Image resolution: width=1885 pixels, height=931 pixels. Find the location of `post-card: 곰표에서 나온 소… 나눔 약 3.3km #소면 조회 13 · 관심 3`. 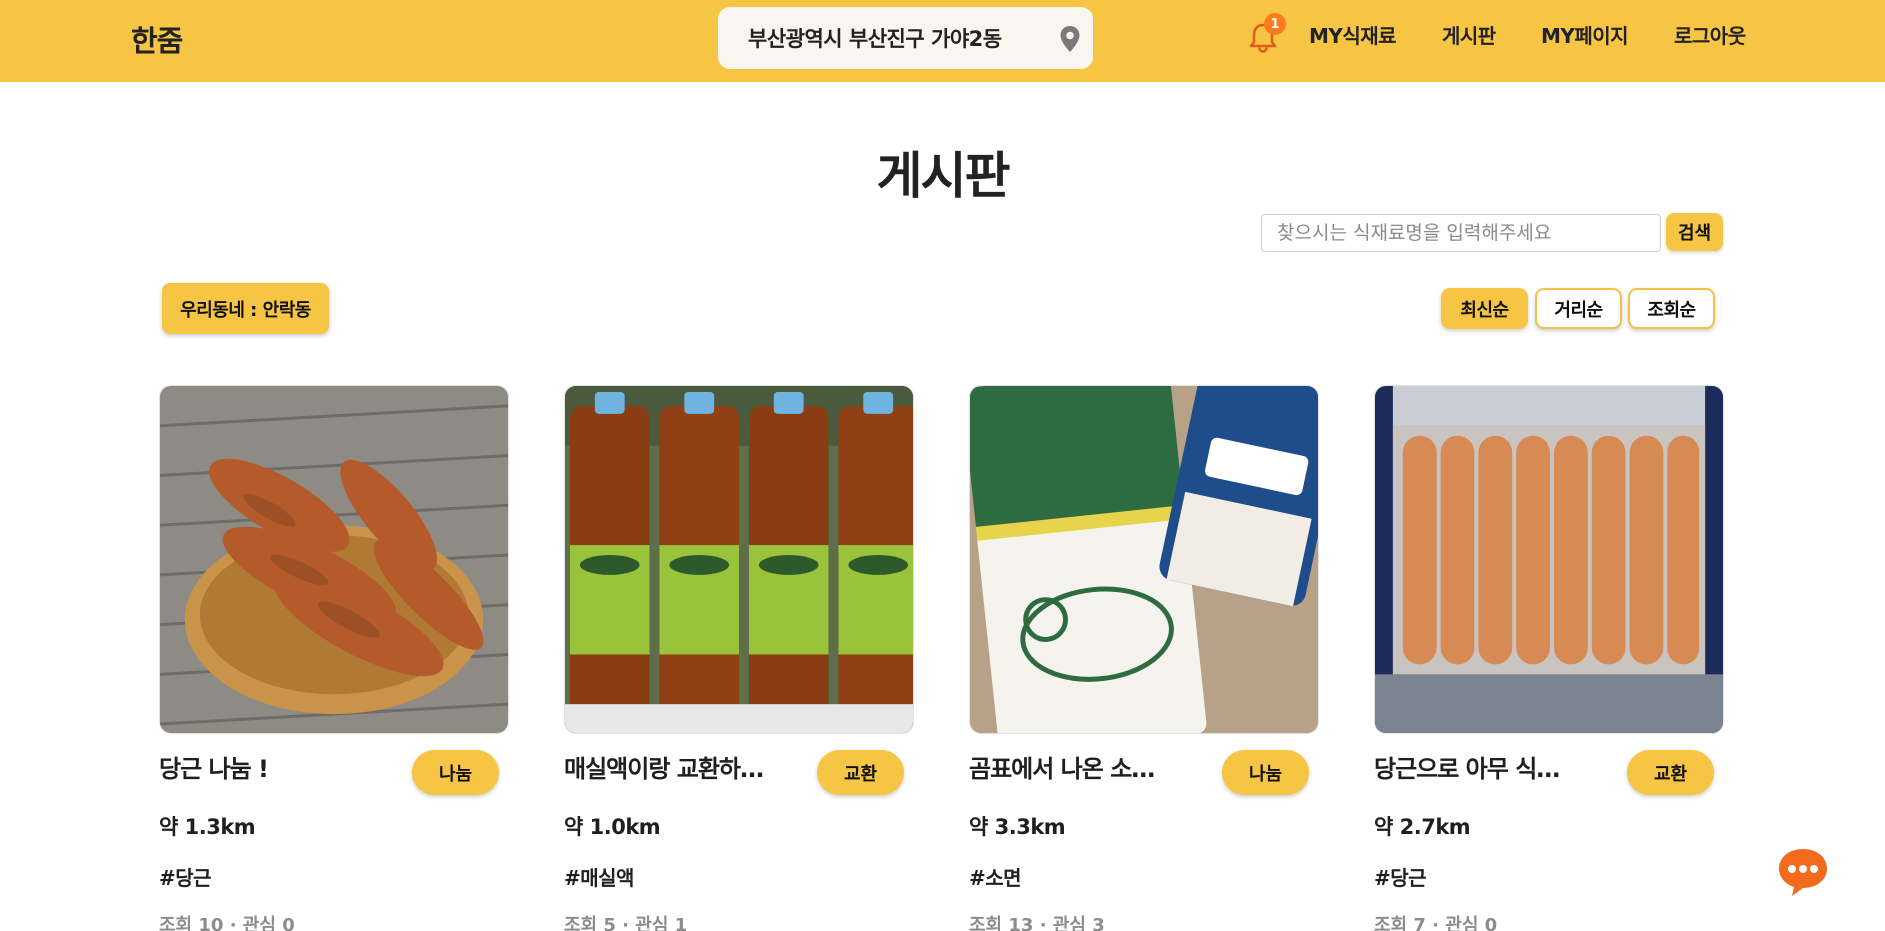

post-card: 곰표에서 나온 소… 나눔 약 3.3km #소면 조회 13 · 관심 3 is located at coordinates (1144, 658).